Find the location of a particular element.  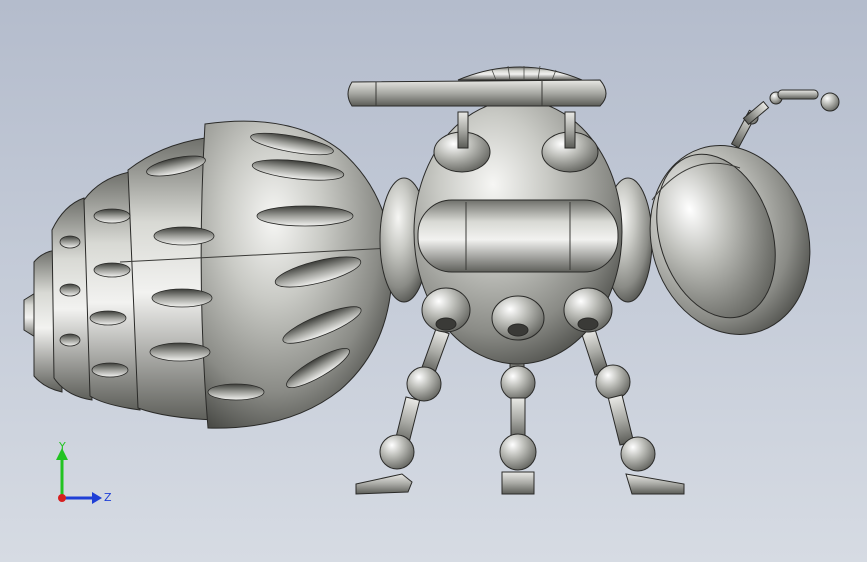

foot-left is located at coordinates (384, 484).